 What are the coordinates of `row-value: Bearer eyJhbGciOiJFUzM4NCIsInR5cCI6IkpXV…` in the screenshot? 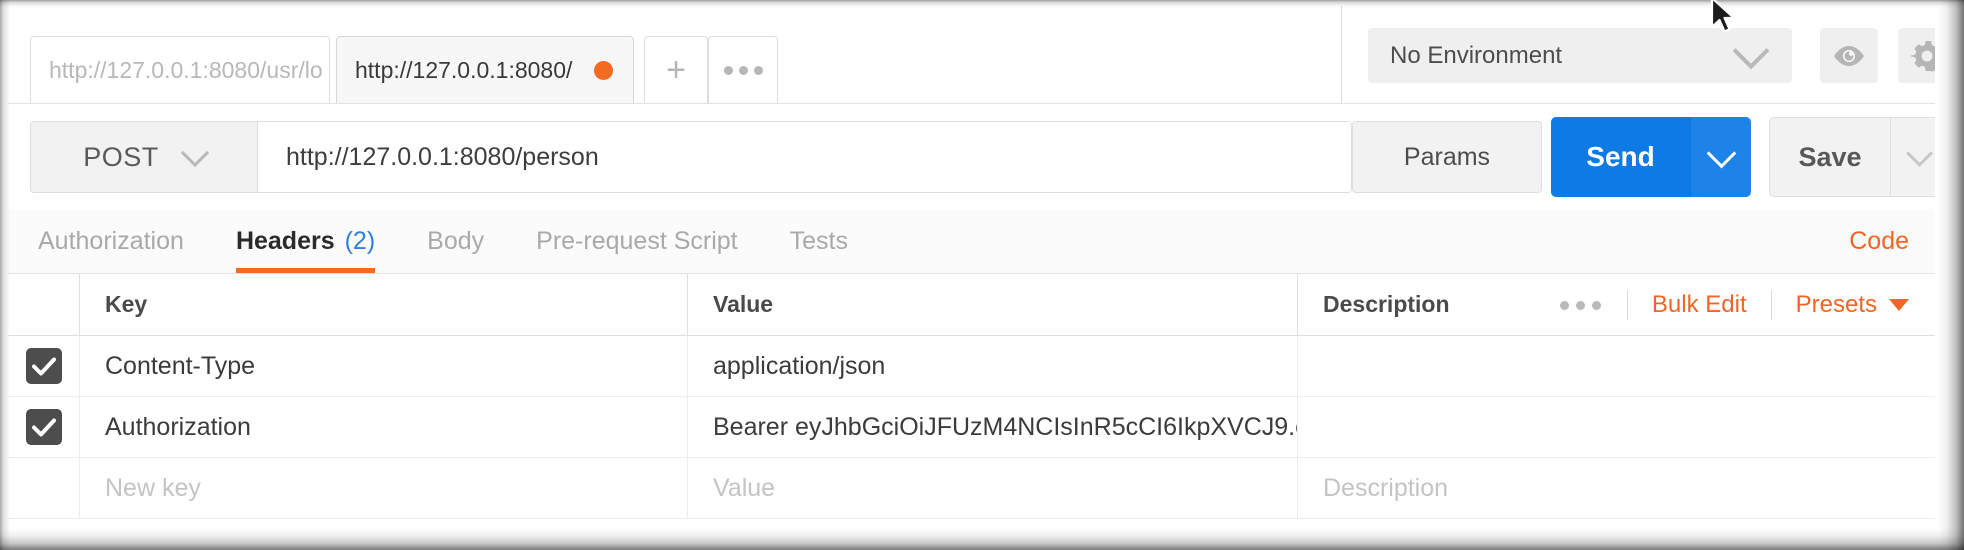 It's located at (993, 427).